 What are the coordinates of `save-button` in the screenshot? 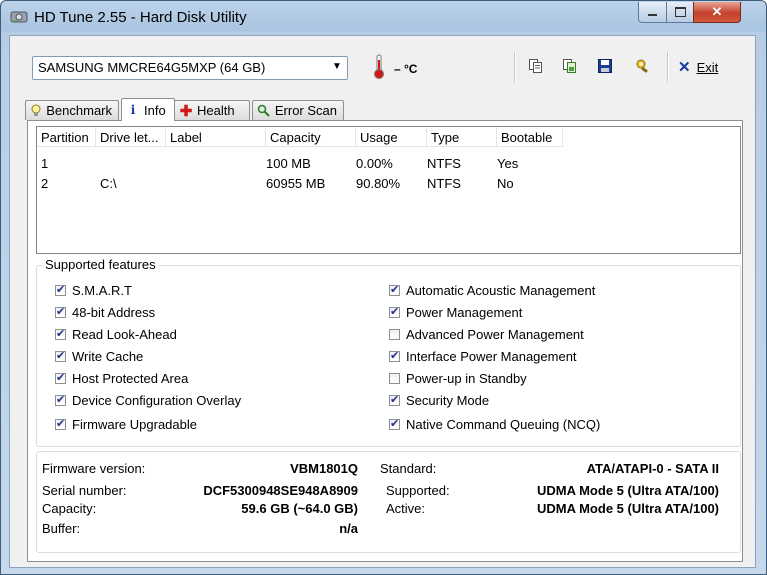 It's located at (605, 67).